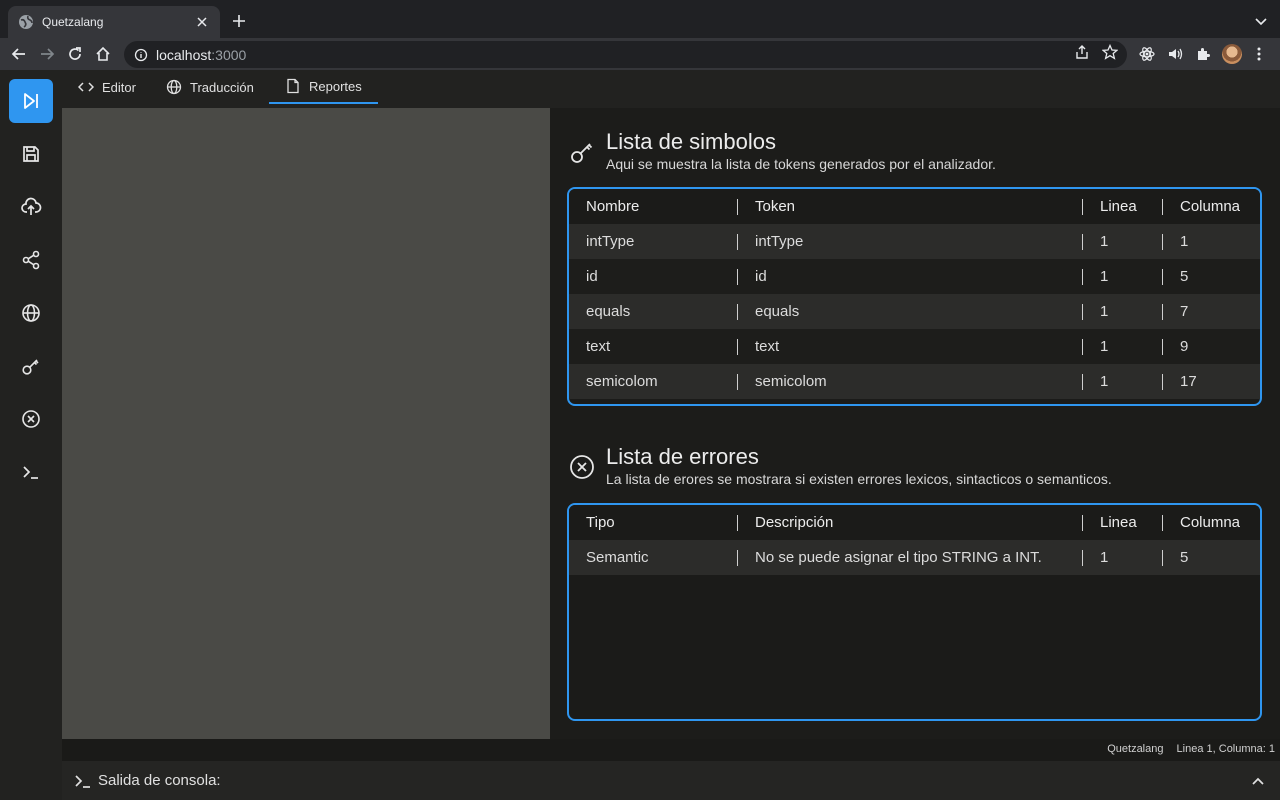 This screenshot has height=800, width=1280. I want to click on symbols-button, so click(31, 366).